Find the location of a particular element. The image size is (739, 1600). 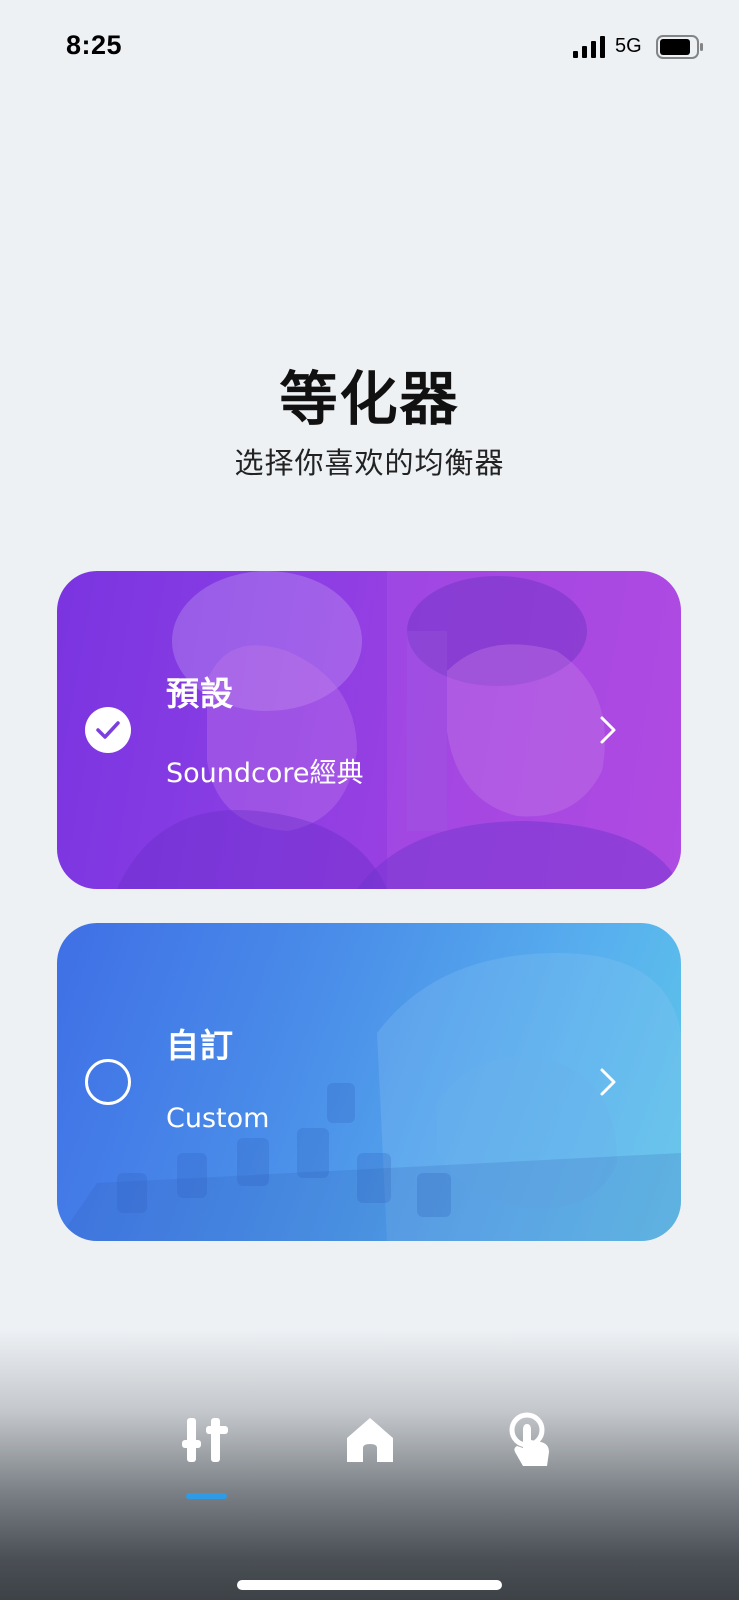

nav-touch-tab is located at coordinates (532, 1440).